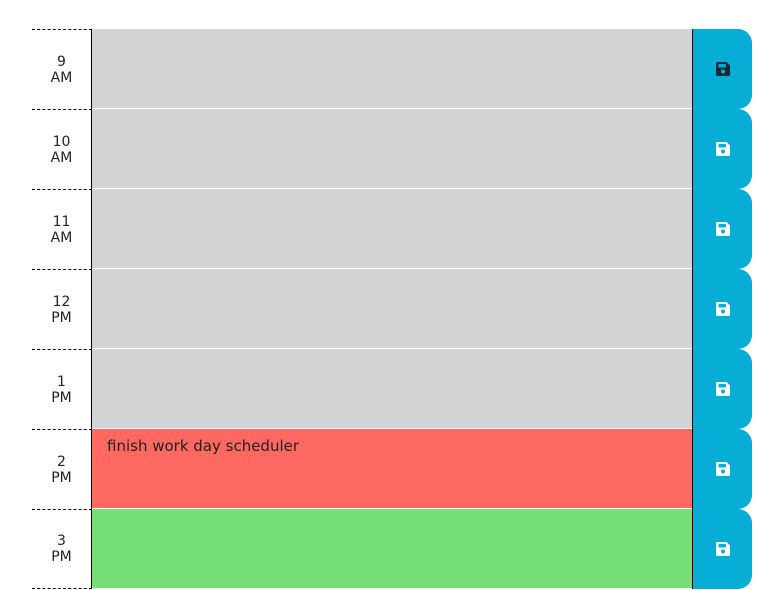  I want to click on hour-number: 3, so click(61, 541).